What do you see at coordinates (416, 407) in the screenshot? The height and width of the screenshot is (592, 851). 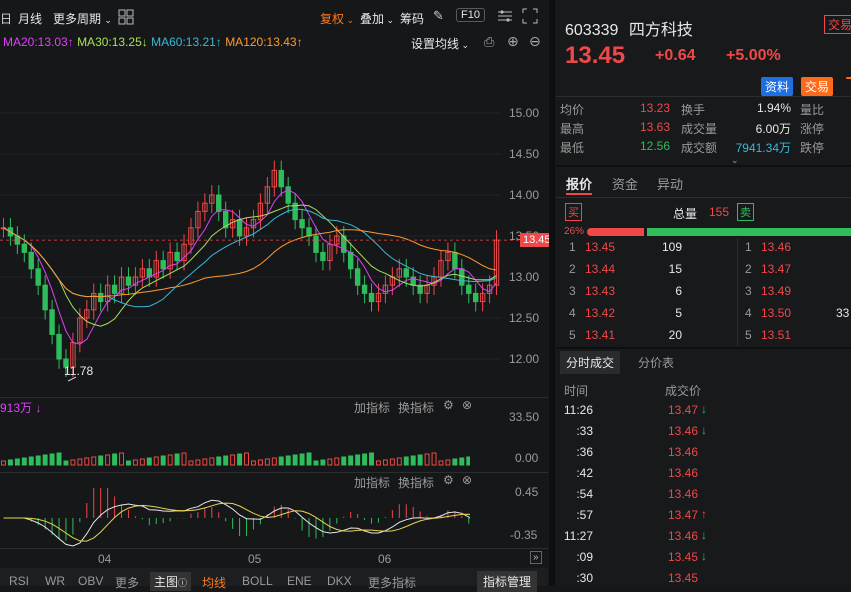 I see `switch-indicator-button: 换指标` at bounding box center [416, 407].